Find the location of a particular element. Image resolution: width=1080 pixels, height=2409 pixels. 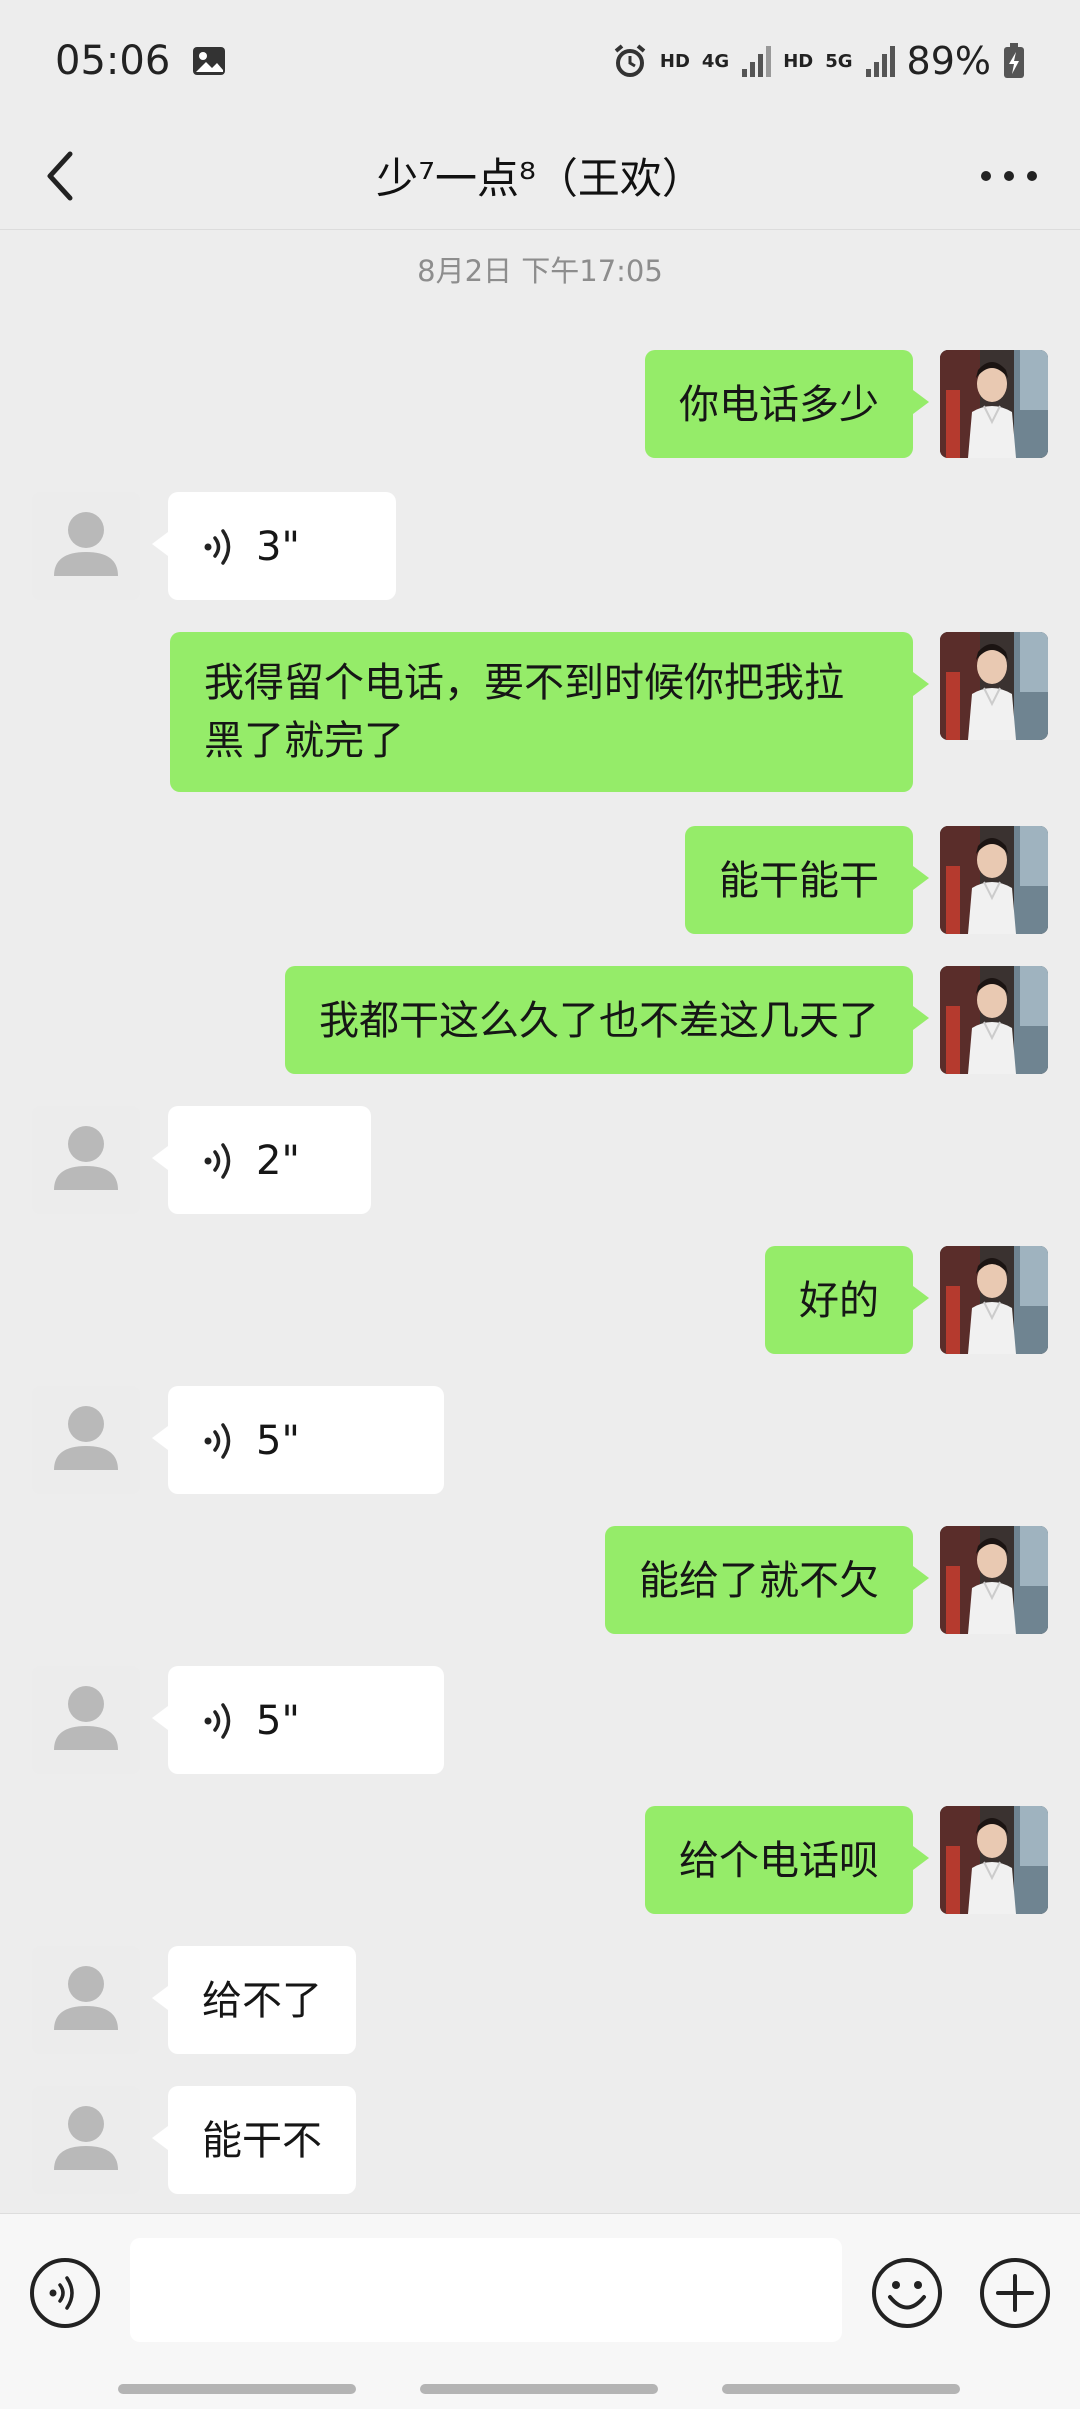

input-bar is located at coordinates (540, 2311).